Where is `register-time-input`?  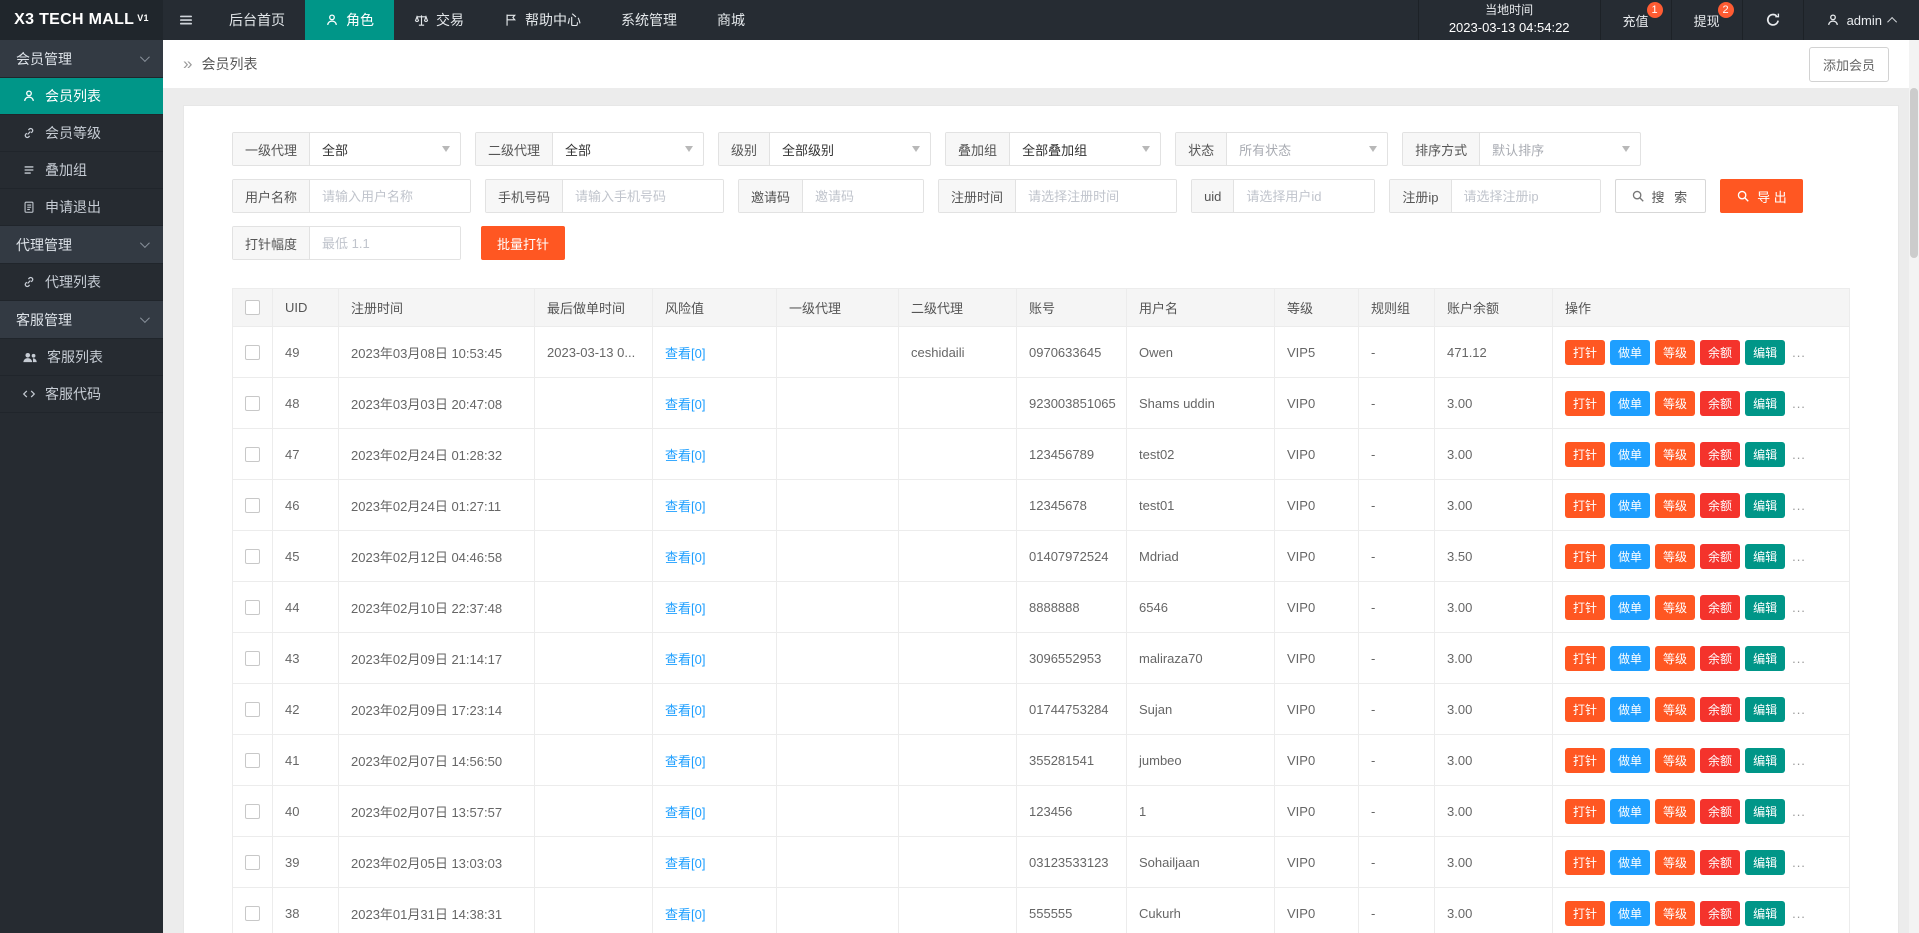
register-time-input is located at coordinates (1096, 196).